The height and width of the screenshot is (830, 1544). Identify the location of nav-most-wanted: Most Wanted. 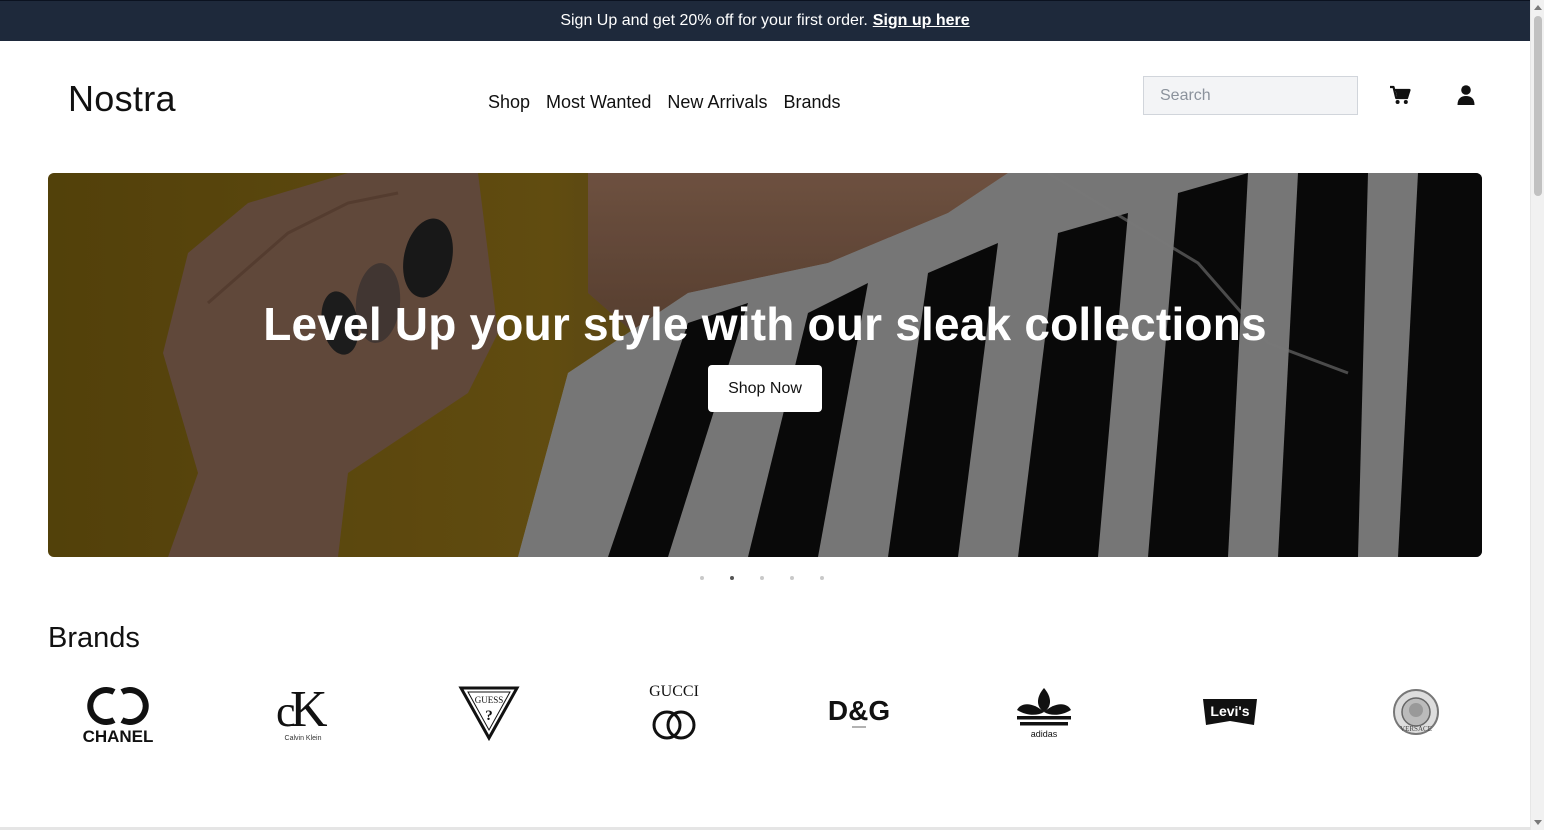
(598, 102).